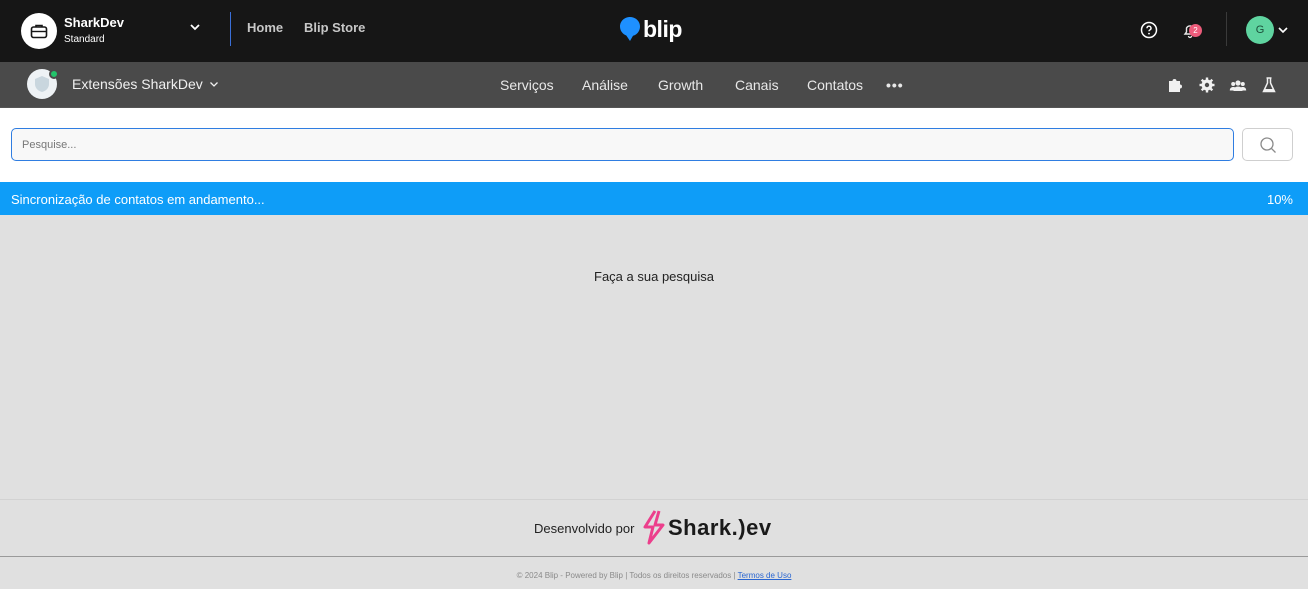  Describe the element at coordinates (835, 85) in the screenshot. I see `menu-contatos: Contatos` at that location.